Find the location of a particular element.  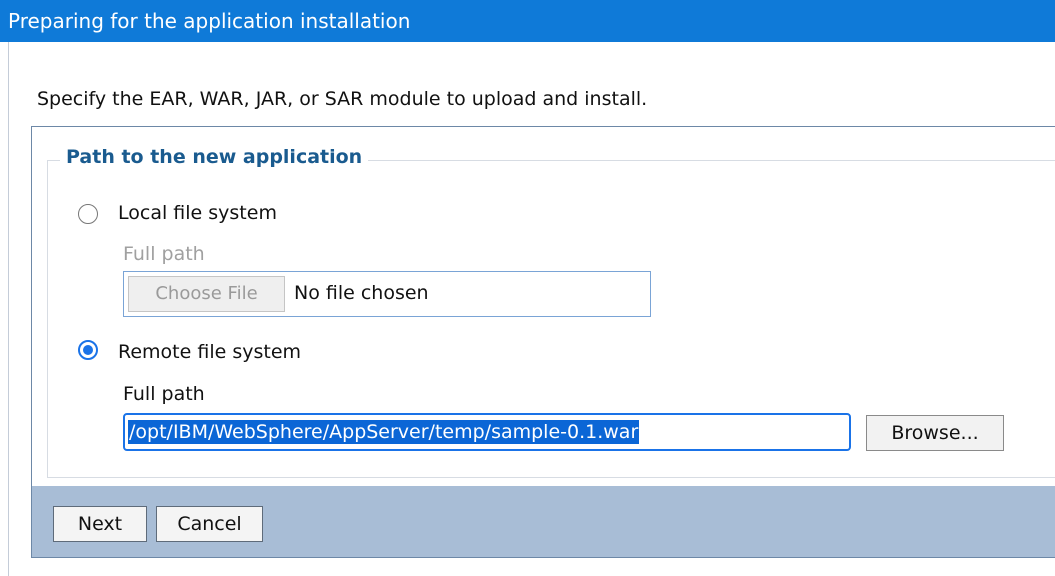

left-border is located at coordinates (8, 309).